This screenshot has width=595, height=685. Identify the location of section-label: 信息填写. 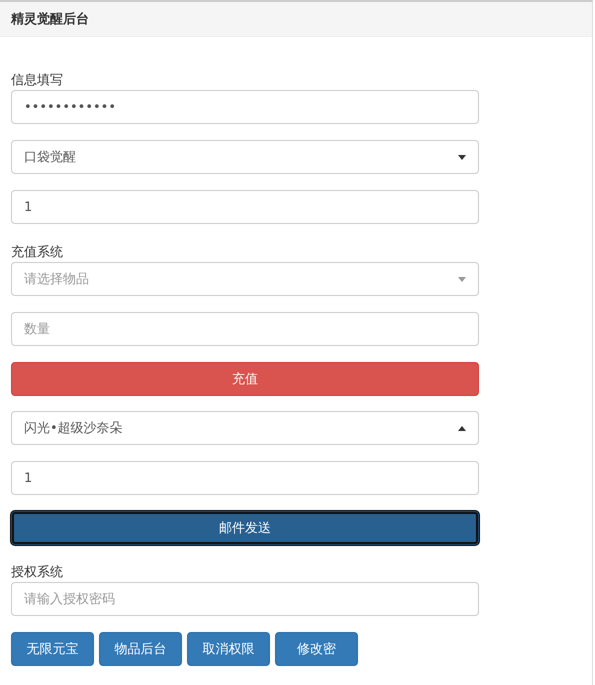
(37, 81).